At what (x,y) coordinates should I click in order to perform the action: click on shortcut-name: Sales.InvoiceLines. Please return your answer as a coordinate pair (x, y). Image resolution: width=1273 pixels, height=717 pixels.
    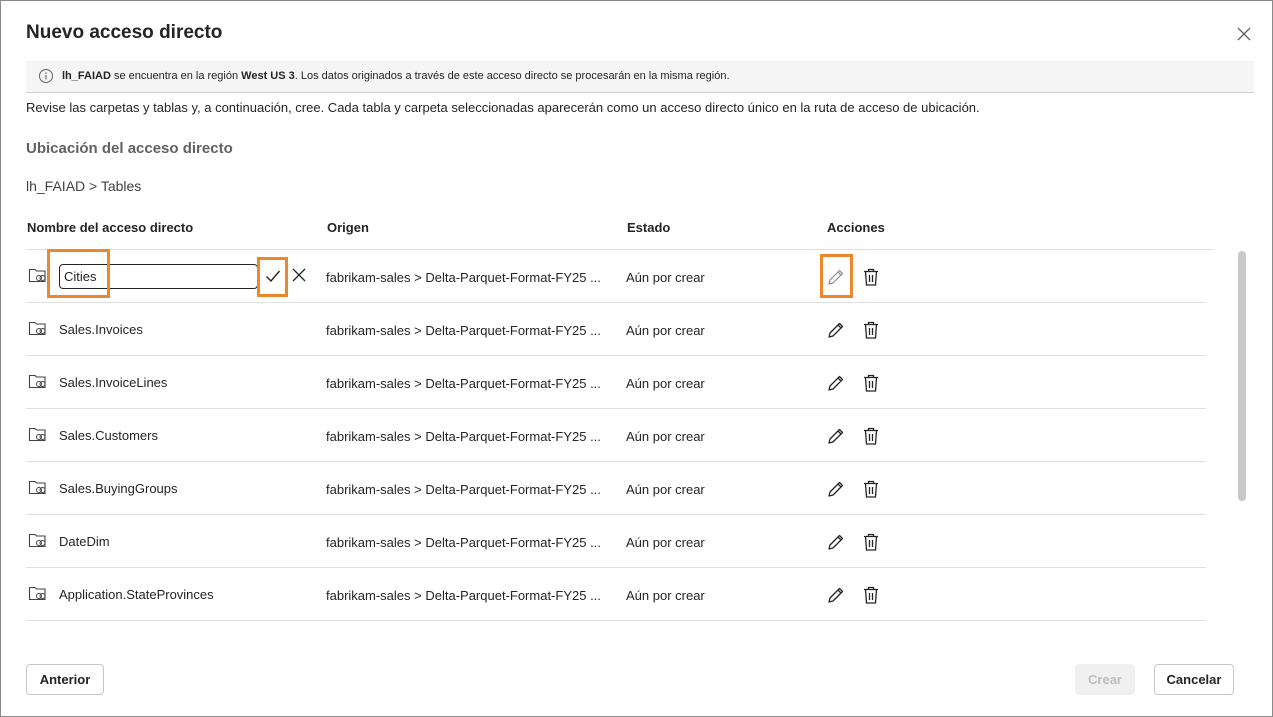
    Looking at the image, I should click on (113, 382).